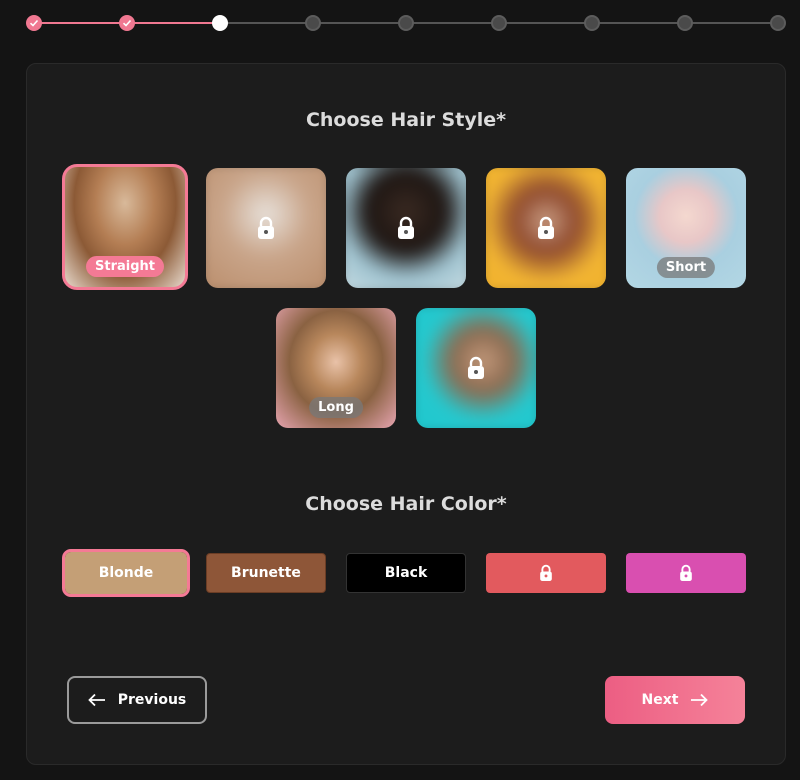 The height and width of the screenshot is (780, 800). What do you see at coordinates (96, 700) in the screenshot?
I see `arrow-left-icon` at bounding box center [96, 700].